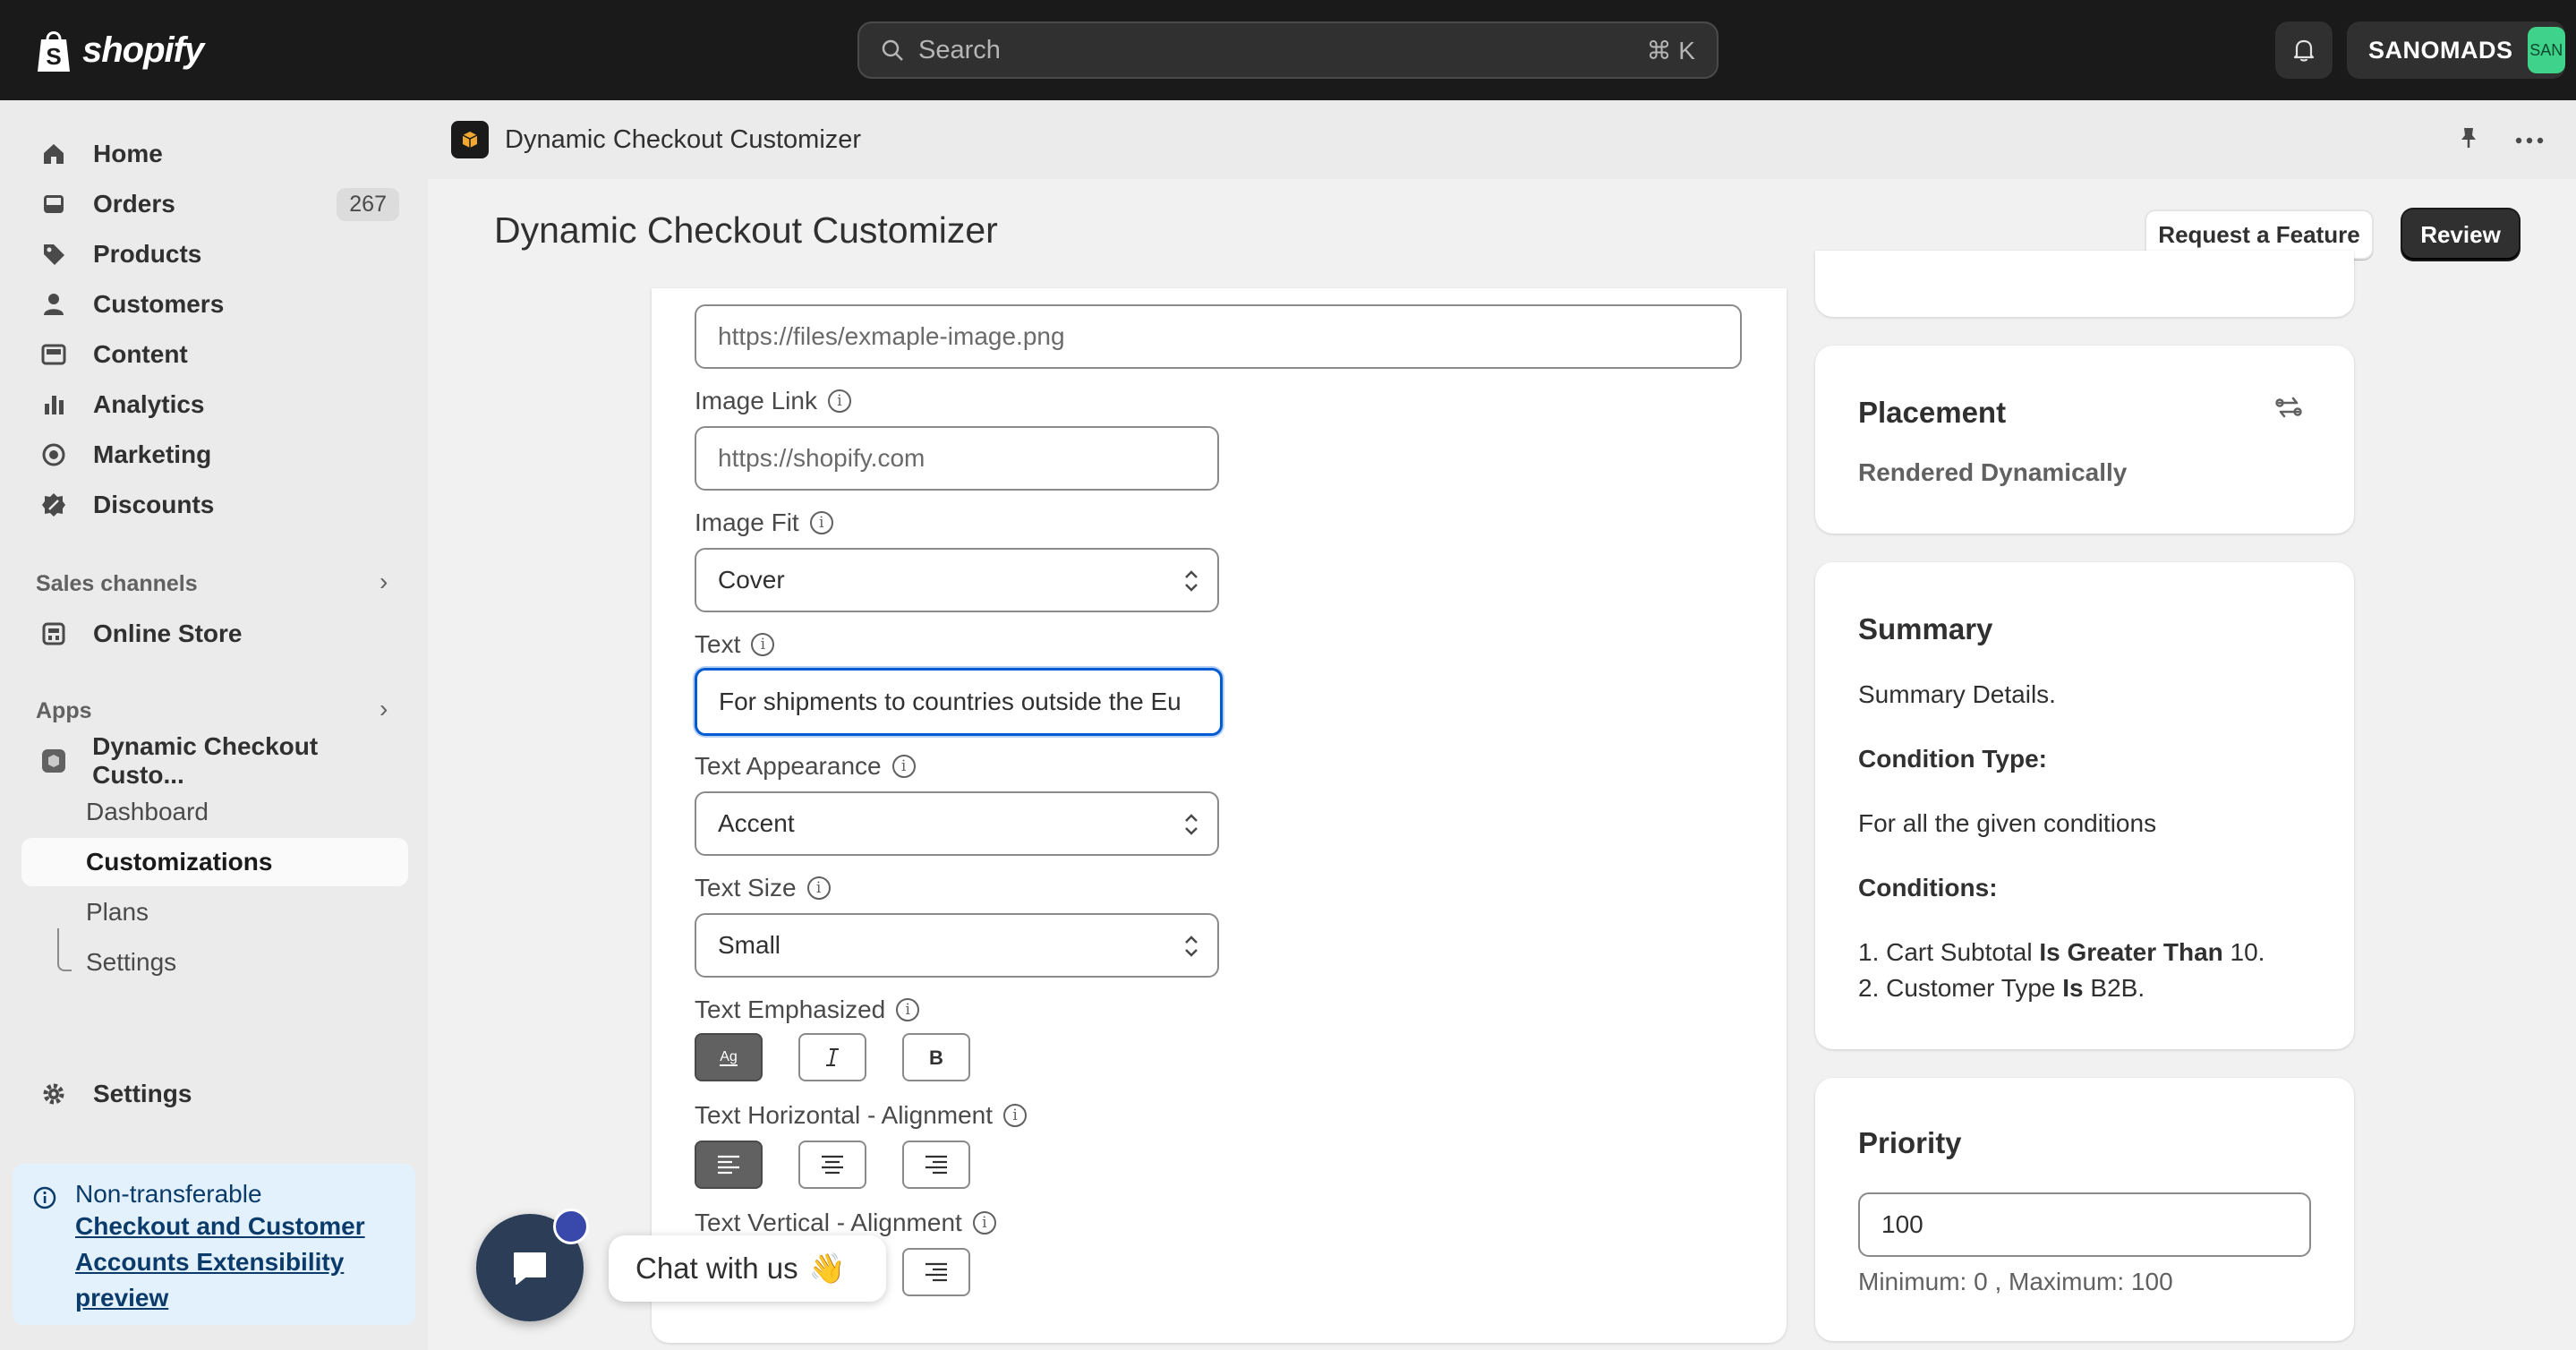  I want to click on gear-icon, so click(53, 1094).